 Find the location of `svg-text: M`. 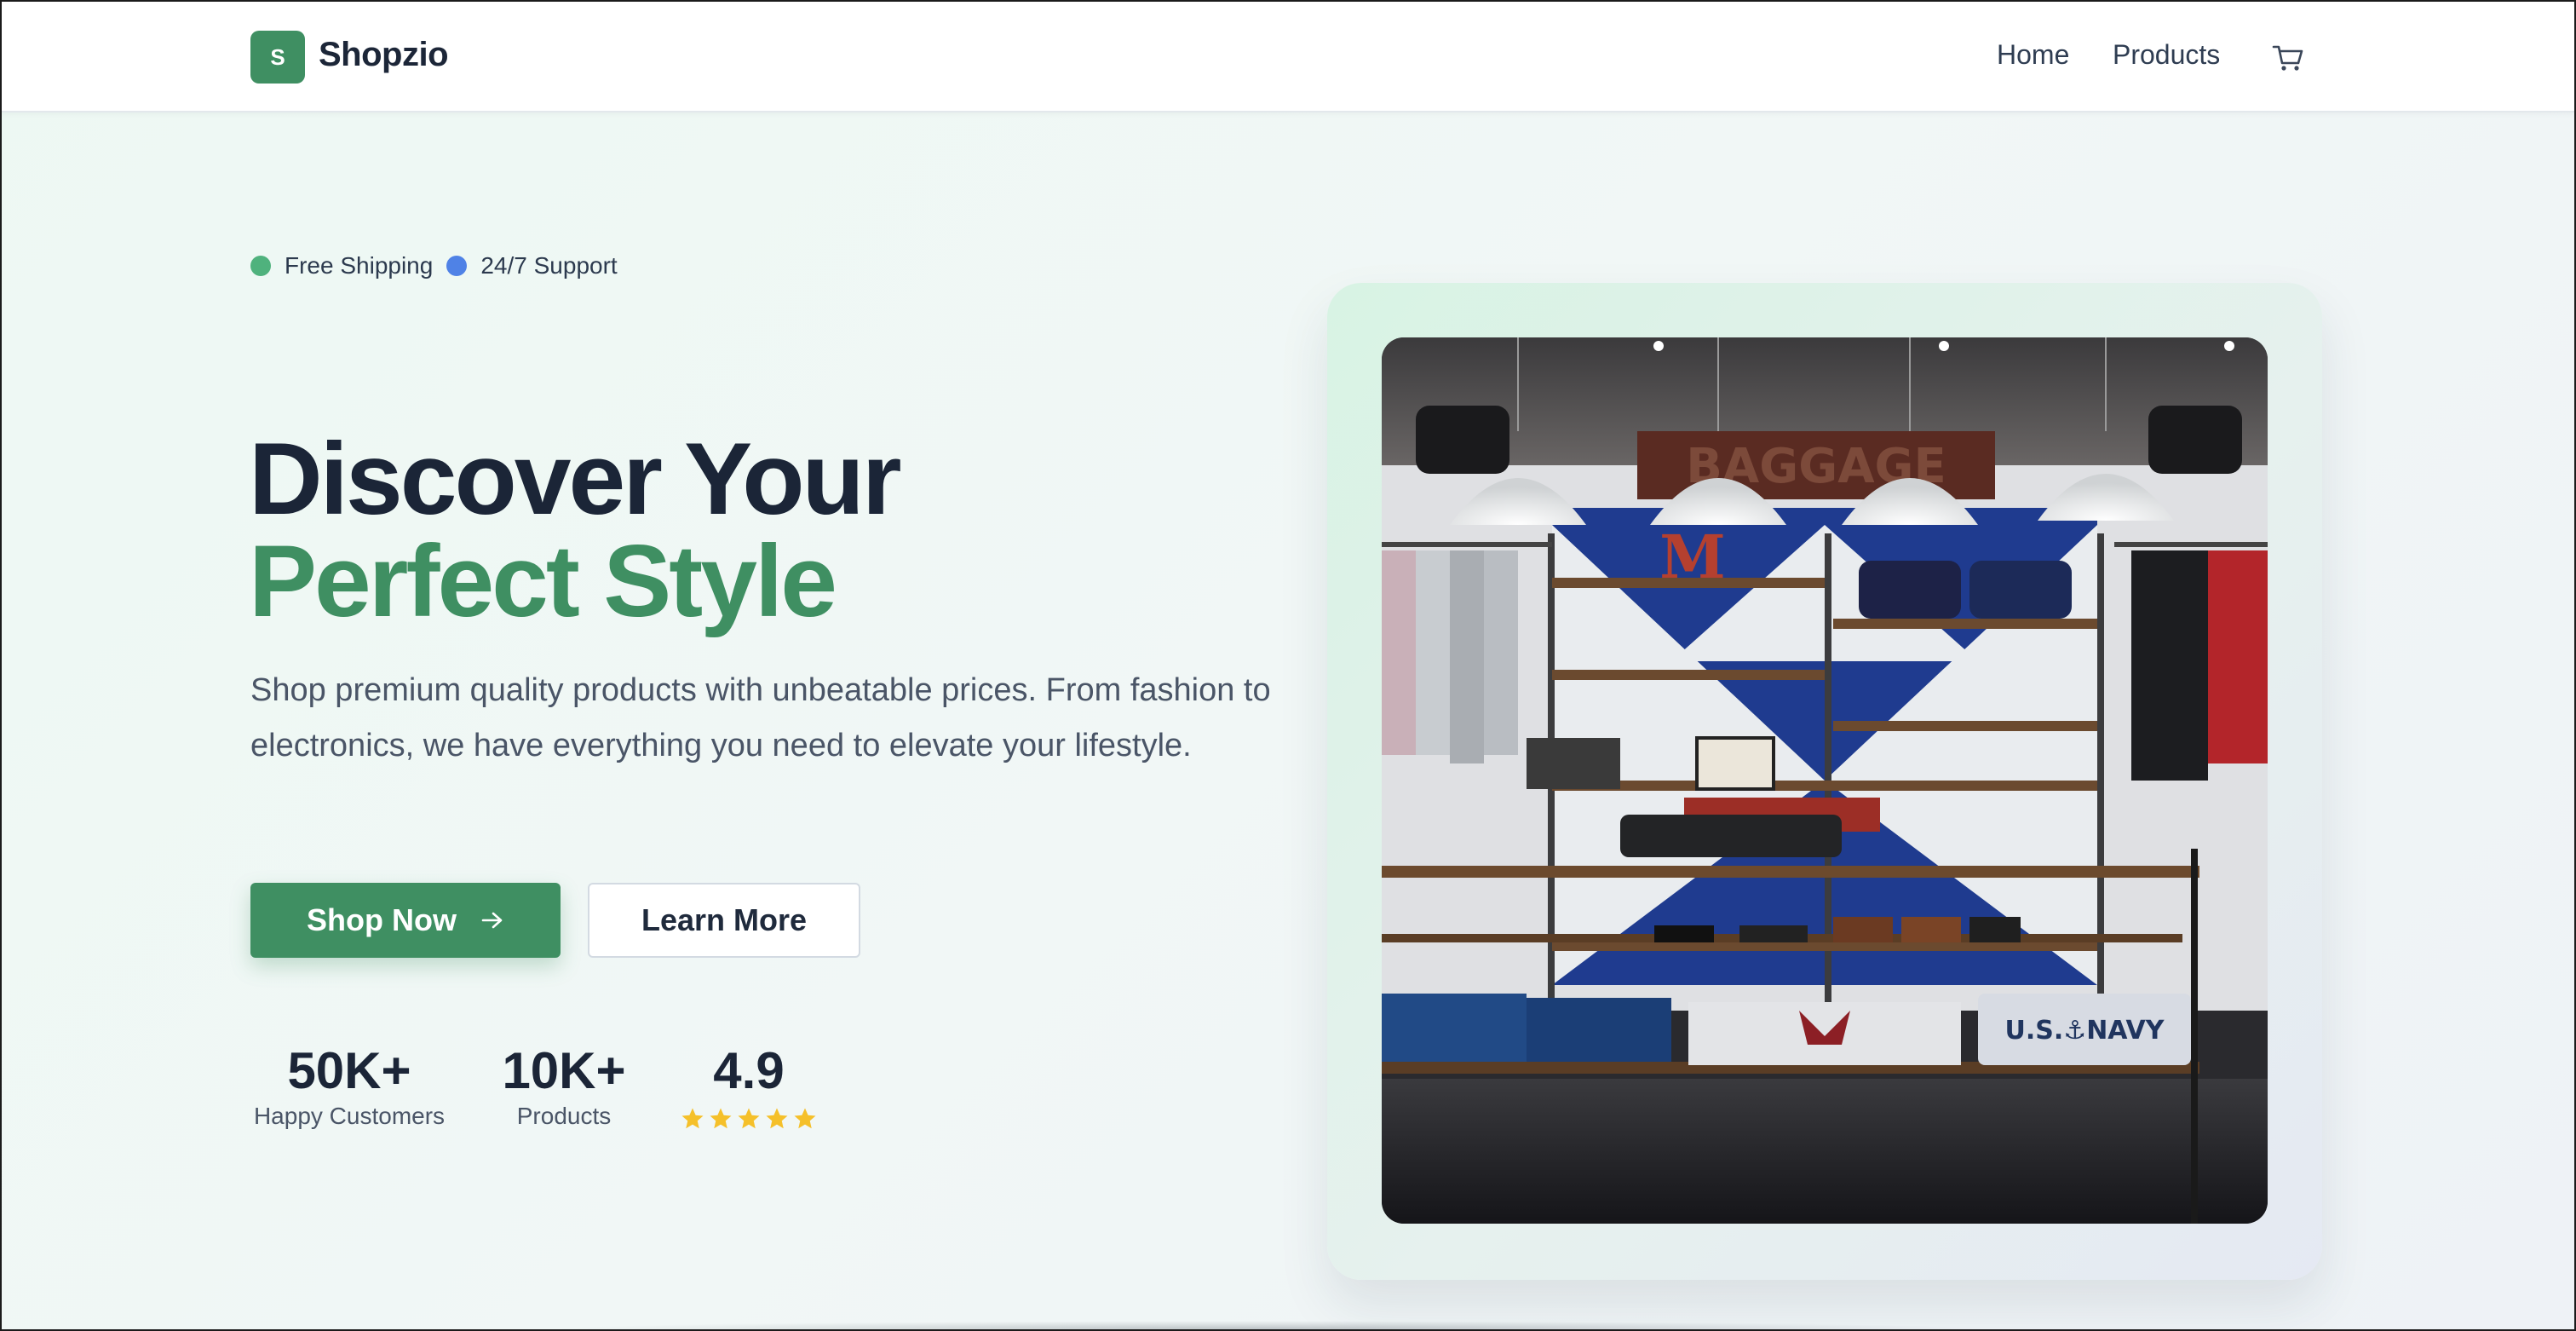

svg-text: M is located at coordinates (1693, 557).